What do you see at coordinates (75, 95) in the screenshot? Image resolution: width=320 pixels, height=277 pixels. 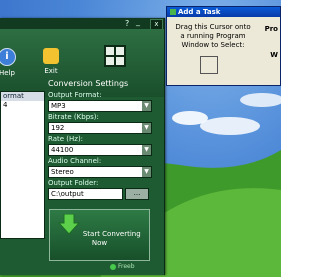 I see `output-format-label: Output Format:` at bounding box center [75, 95].